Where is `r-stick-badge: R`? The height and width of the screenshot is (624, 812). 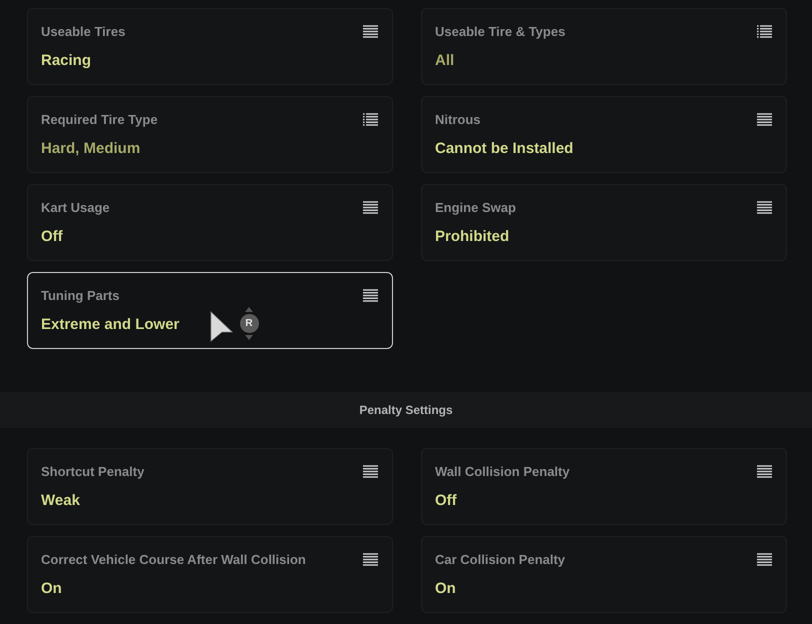
r-stick-badge: R is located at coordinates (249, 323).